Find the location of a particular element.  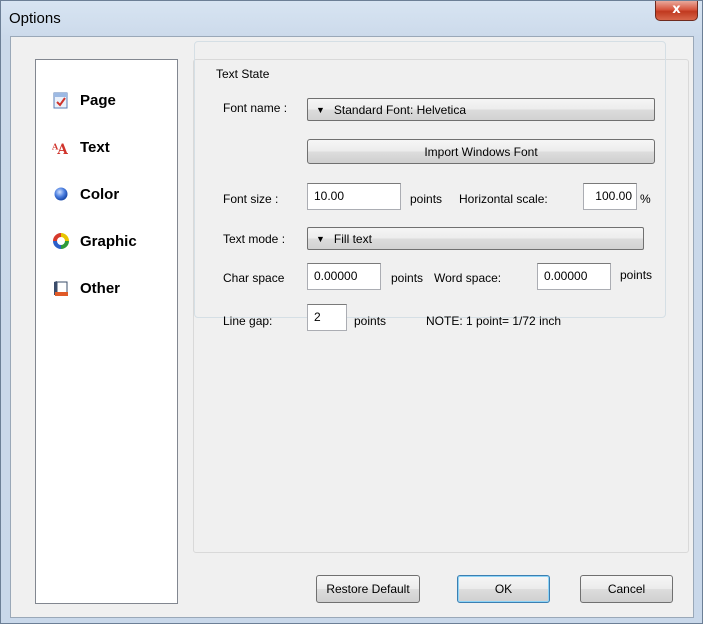

other-icon is located at coordinates (61, 288).